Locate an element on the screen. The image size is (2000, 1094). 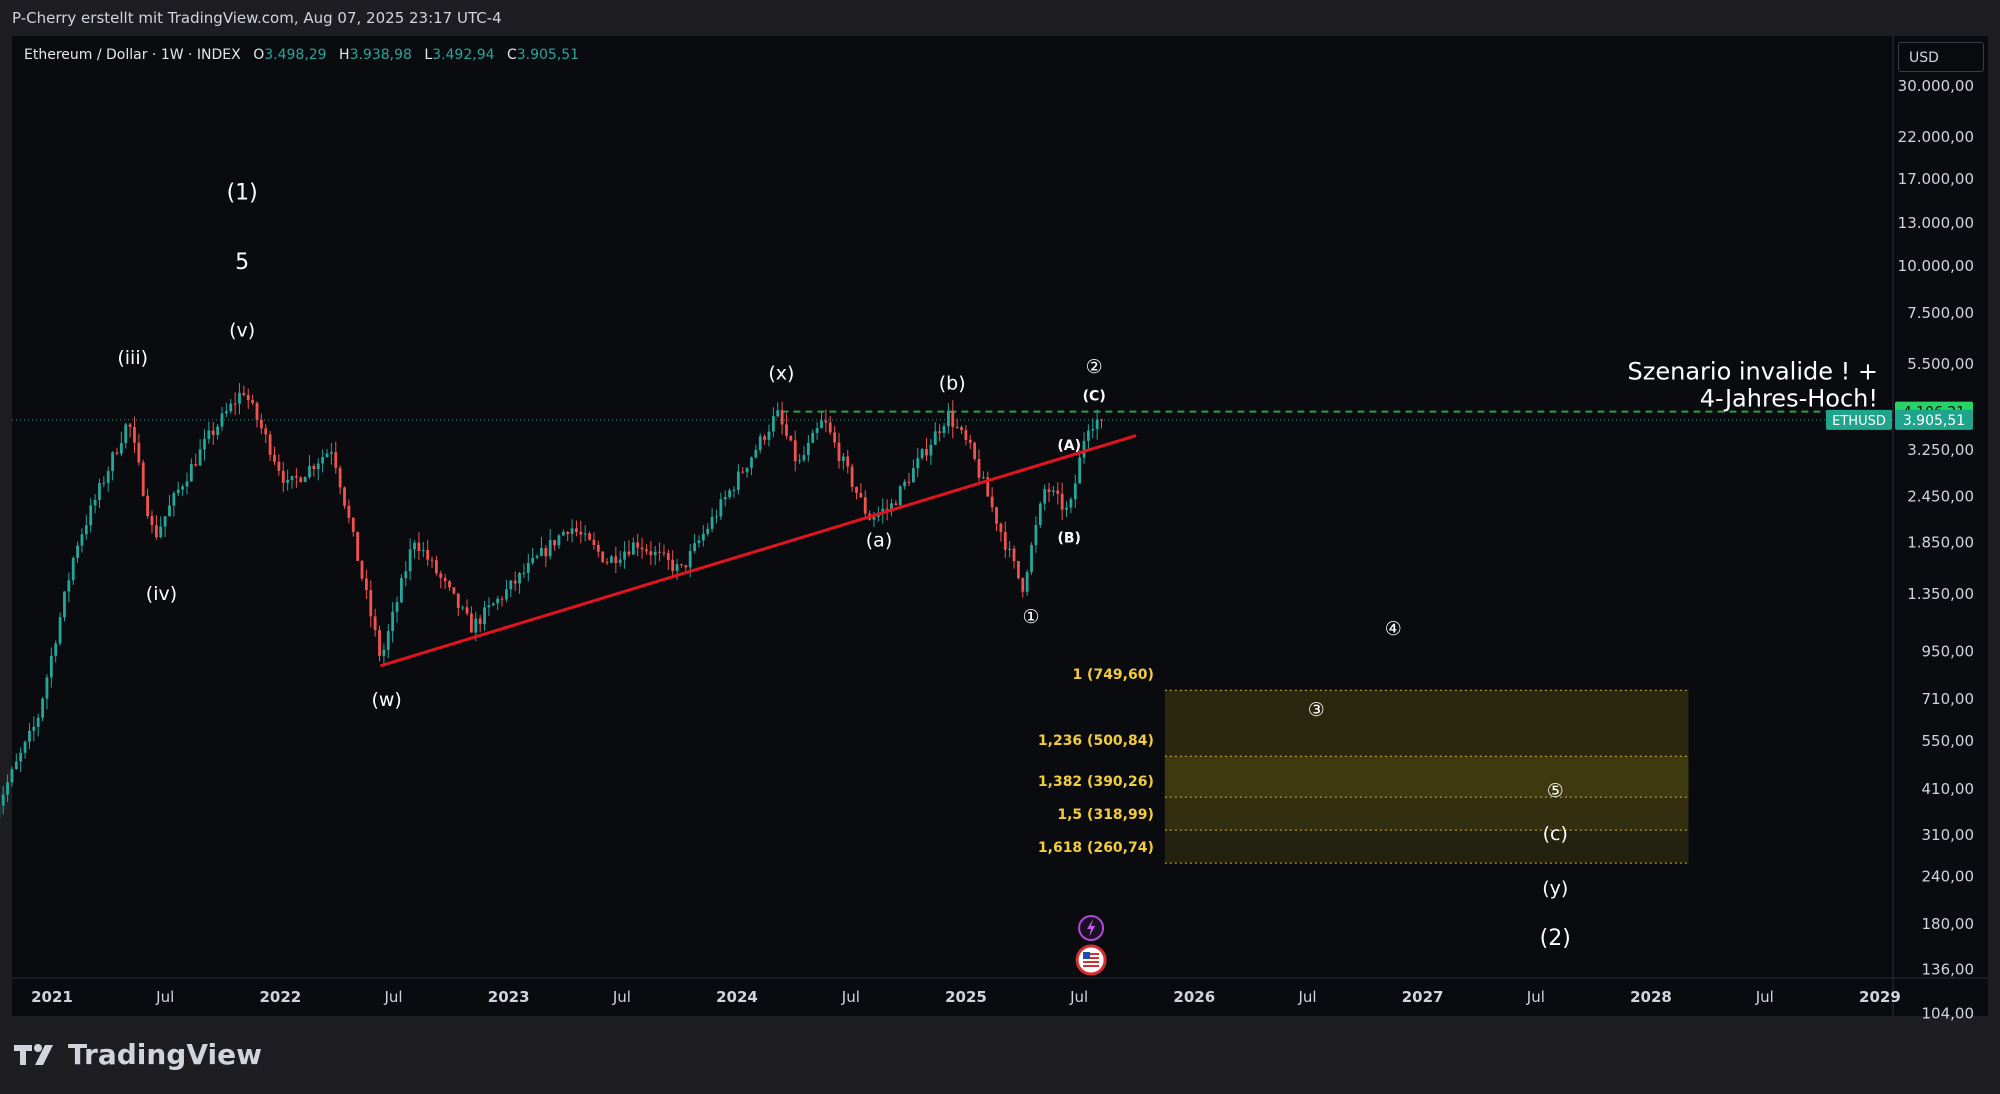
low-label: L is located at coordinates (428, 55).